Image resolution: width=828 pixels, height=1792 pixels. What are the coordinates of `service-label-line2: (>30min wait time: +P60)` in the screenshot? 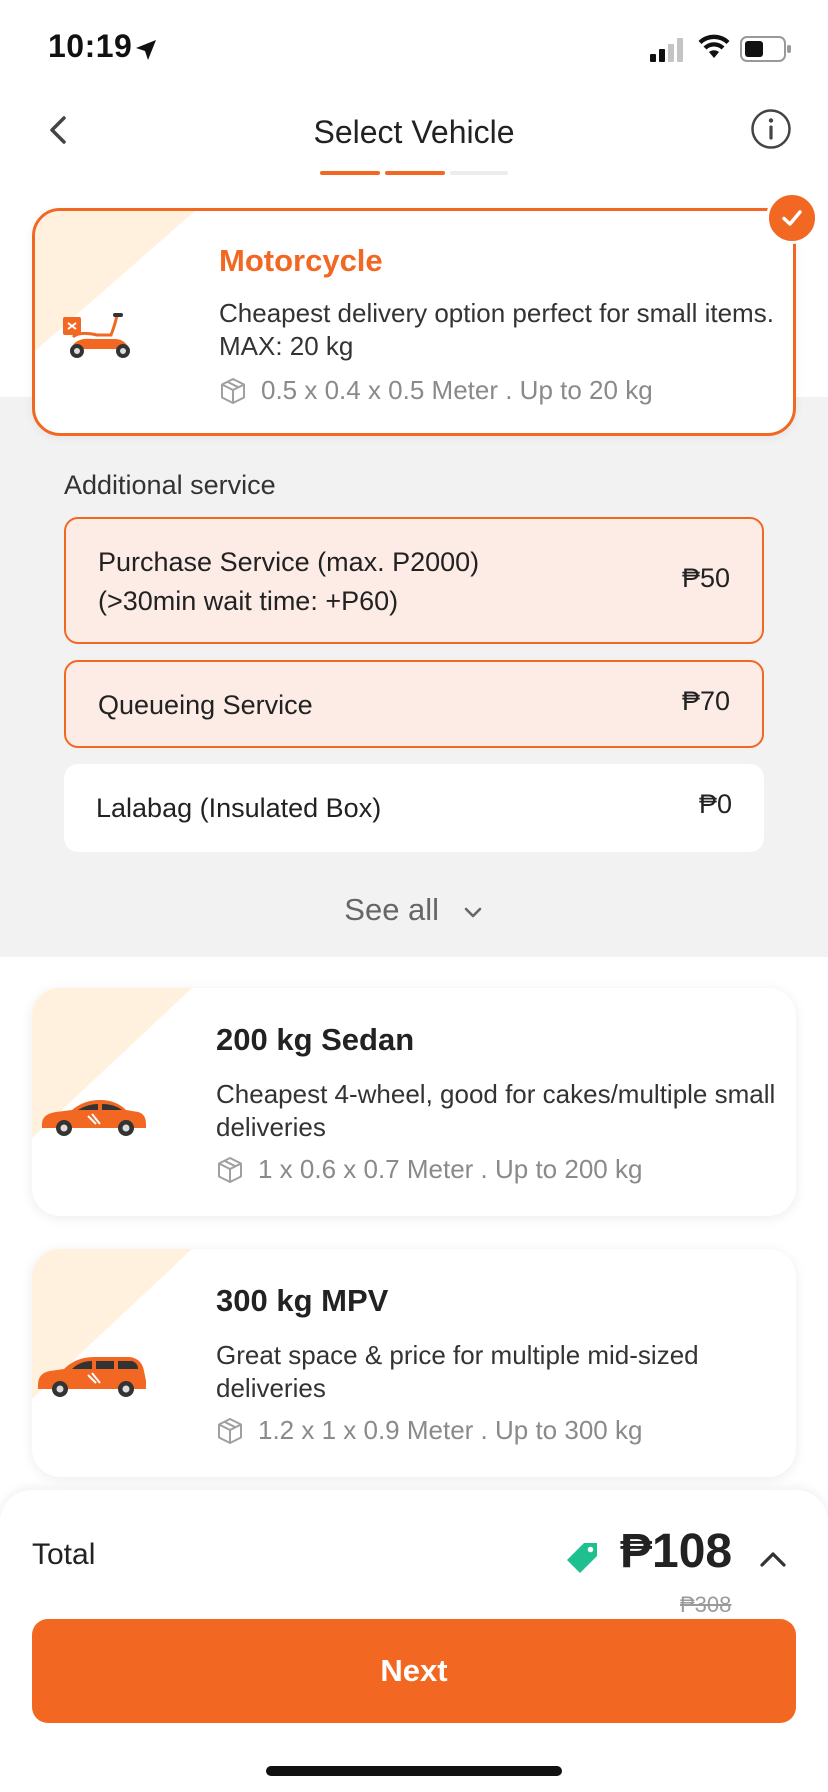 It's located at (248, 601).